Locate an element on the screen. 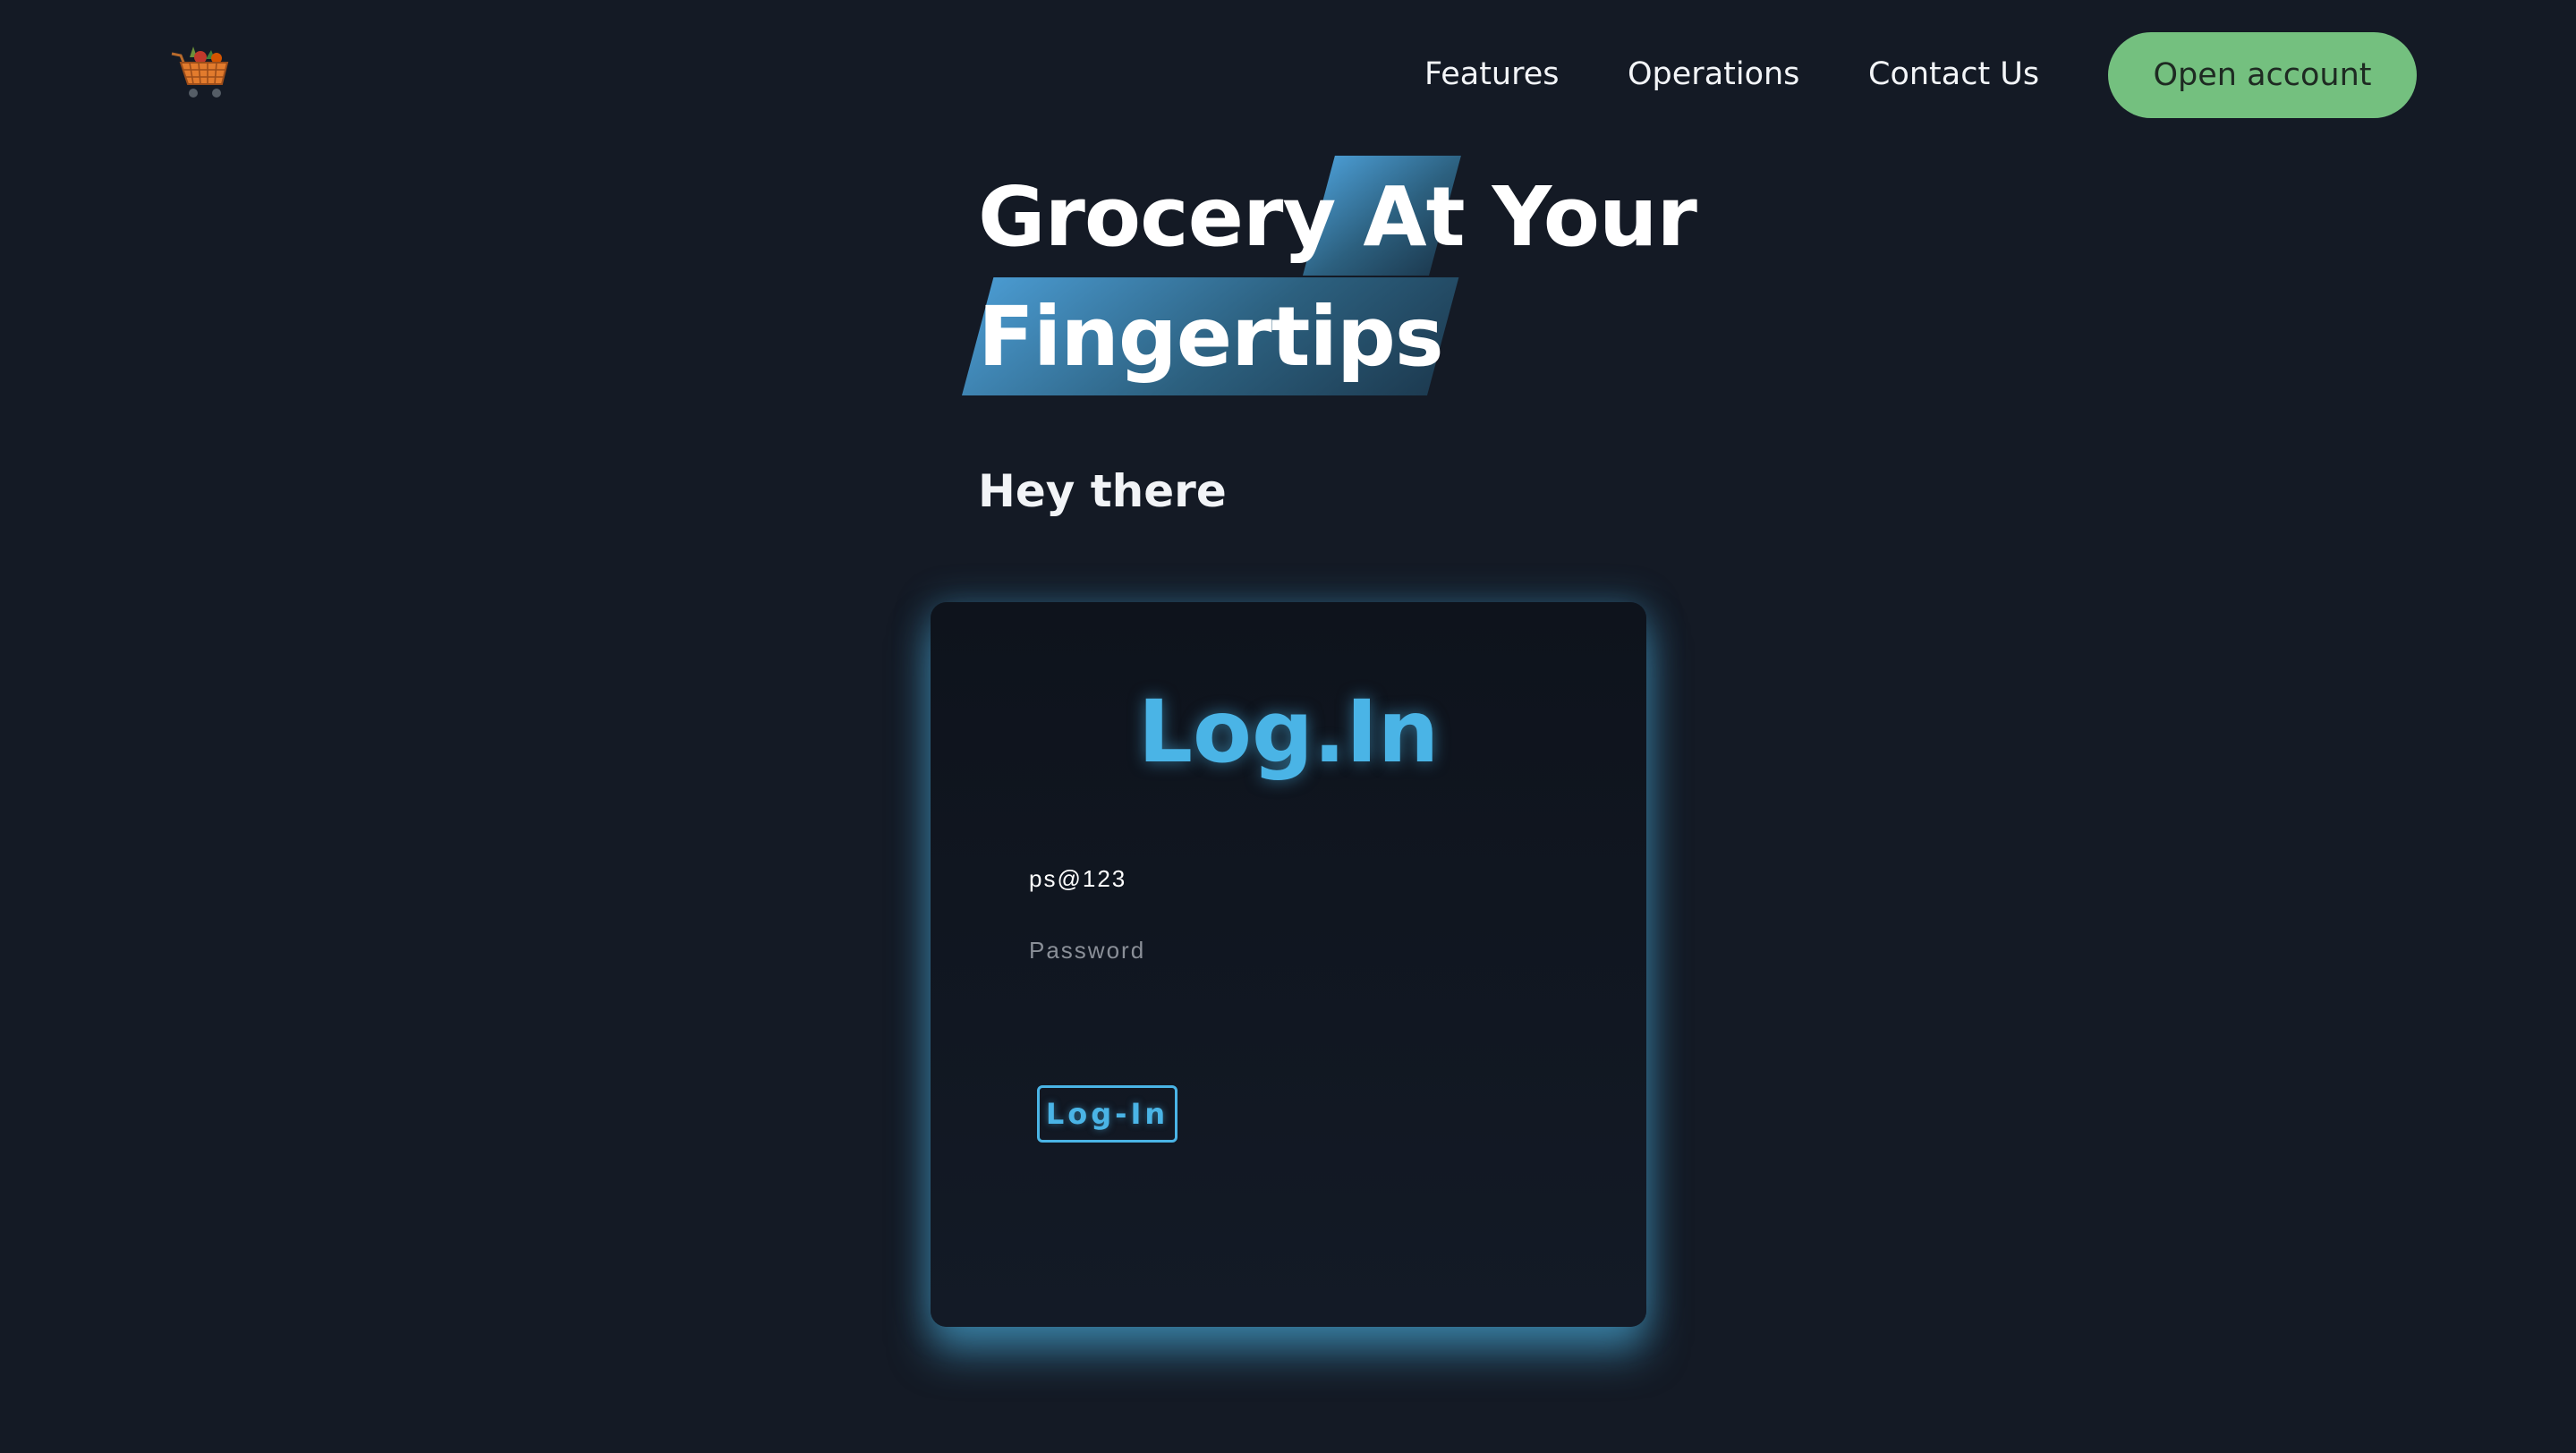 The width and height of the screenshot is (2576, 1453). grocery-cart-icon is located at coordinates (200, 72).